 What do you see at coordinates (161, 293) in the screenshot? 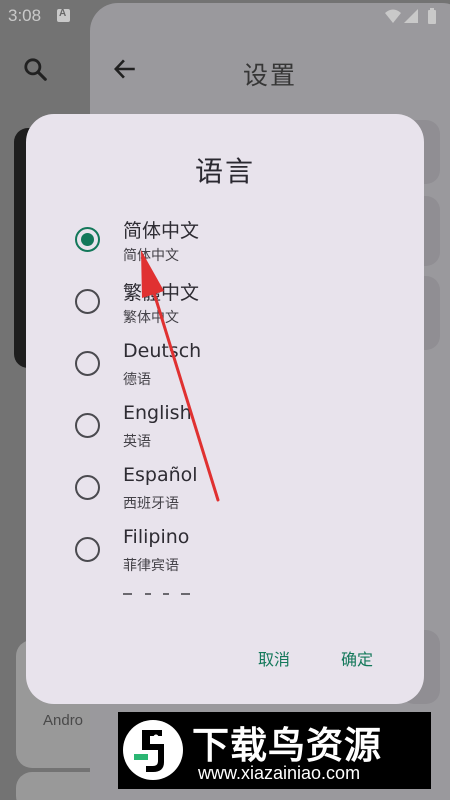
I see `language-name: 繁體中文` at bounding box center [161, 293].